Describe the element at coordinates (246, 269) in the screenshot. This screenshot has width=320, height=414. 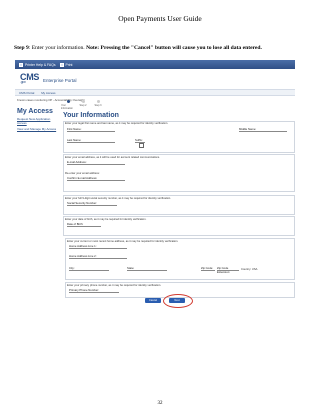
I see `country-label-text: Country:` at that location.